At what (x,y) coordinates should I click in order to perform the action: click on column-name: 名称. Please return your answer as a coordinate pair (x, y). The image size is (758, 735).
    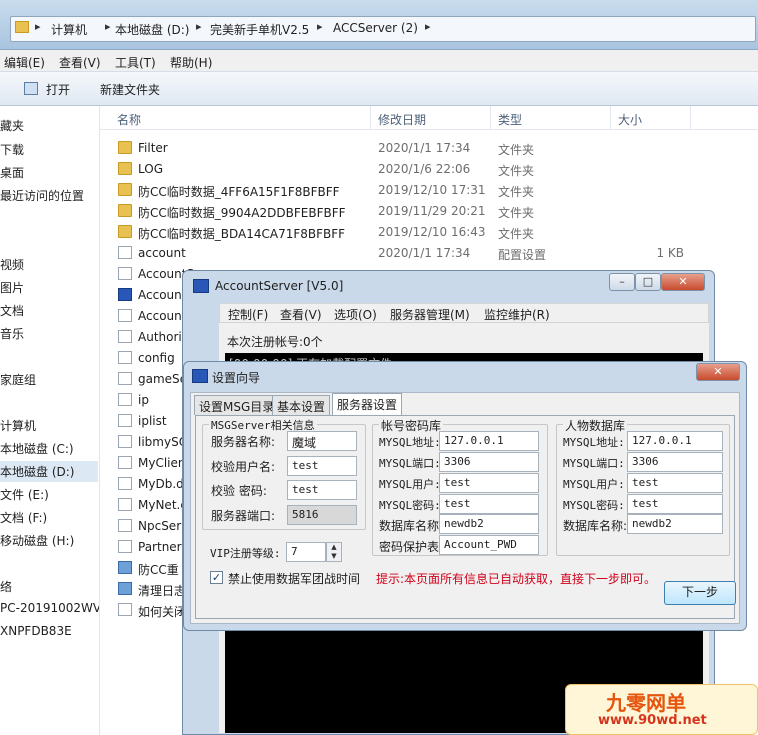
    Looking at the image, I should click on (129, 119).